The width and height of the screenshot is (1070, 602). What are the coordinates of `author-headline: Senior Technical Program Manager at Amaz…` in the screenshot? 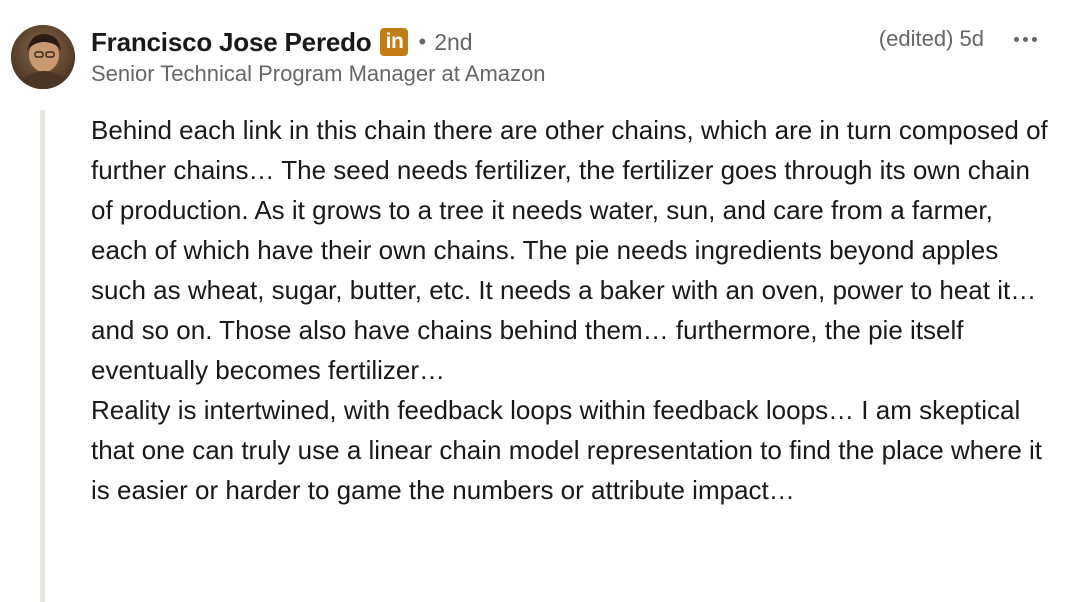 It's located at (318, 73).